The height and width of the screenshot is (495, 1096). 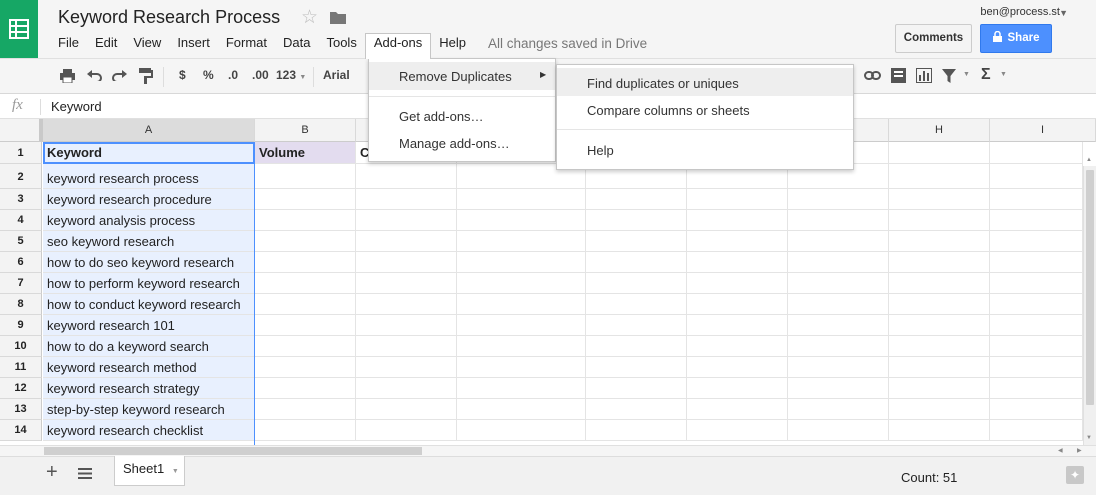 I want to click on cell-keyword: how to do a keyword search, so click(x=149, y=346).